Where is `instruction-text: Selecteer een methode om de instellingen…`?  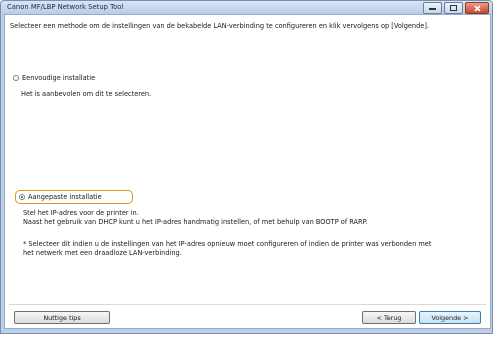
instruction-text: Selecteer een methode om de instellingen… is located at coordinates (220, 26).